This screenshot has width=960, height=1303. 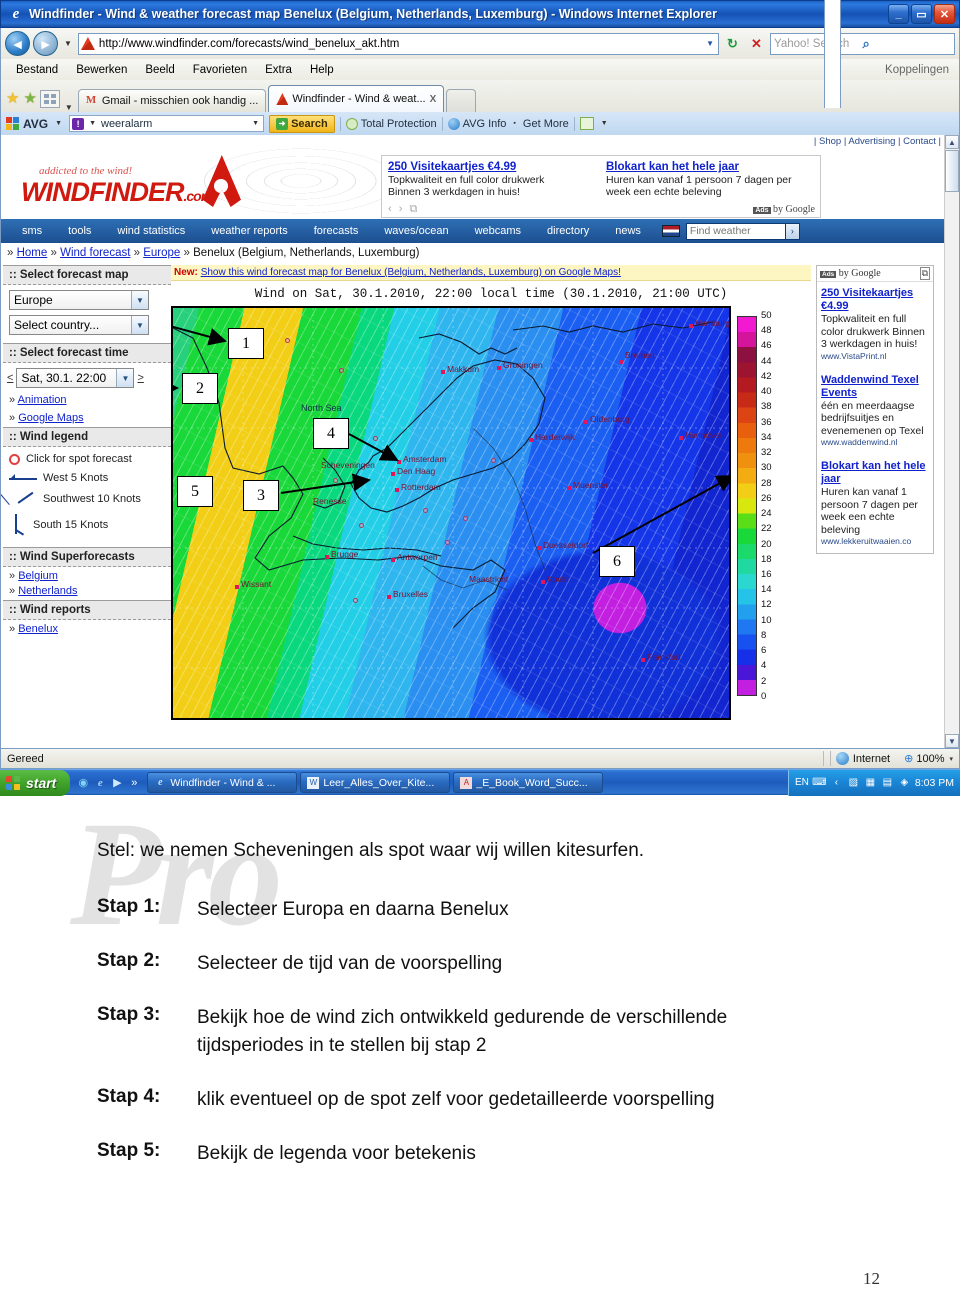 I want to click on avg-extra-icon, so click(x=586, y=123).